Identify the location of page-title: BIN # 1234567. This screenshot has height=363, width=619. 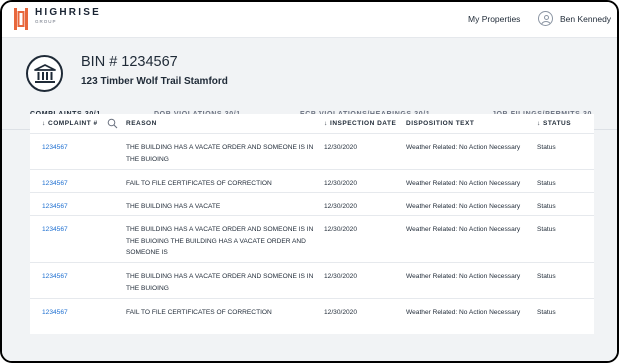
(129, 62).